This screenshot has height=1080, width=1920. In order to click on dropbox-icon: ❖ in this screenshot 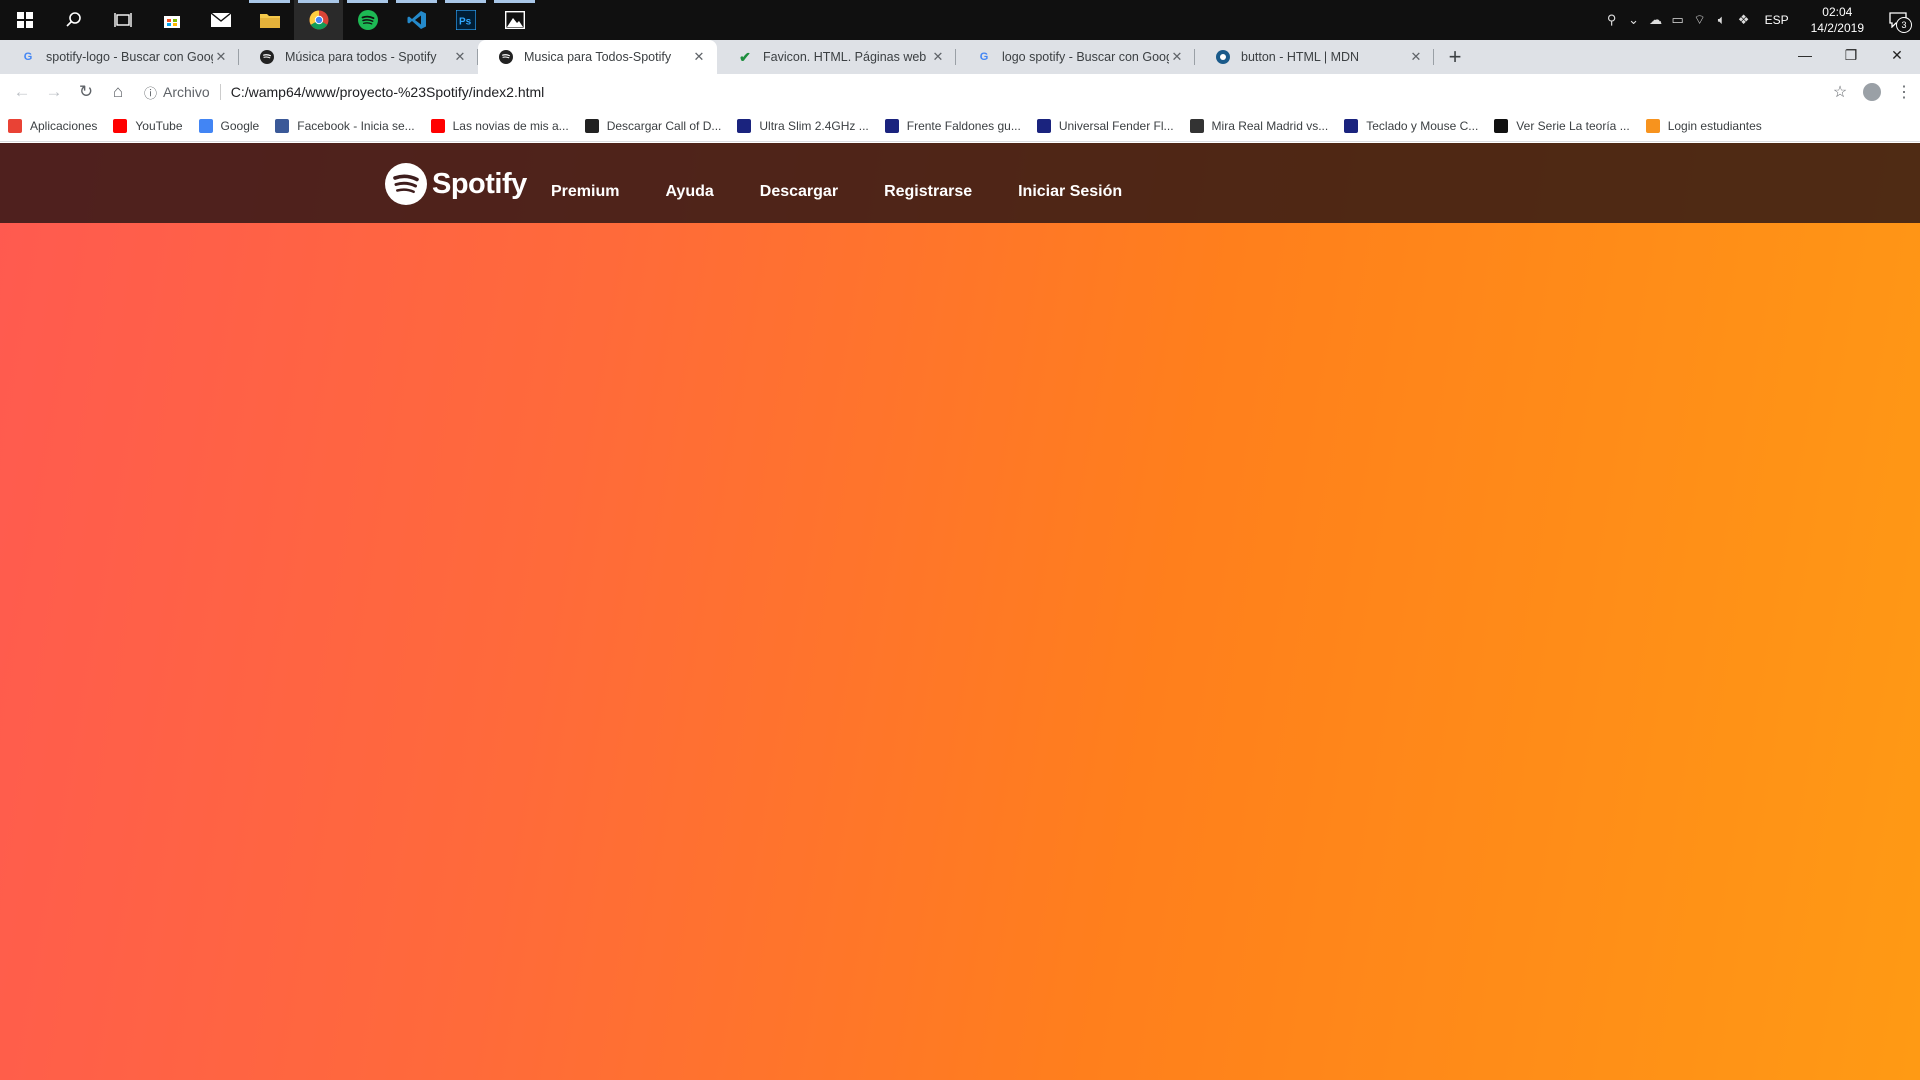, I will do `click(1744, 20)`.